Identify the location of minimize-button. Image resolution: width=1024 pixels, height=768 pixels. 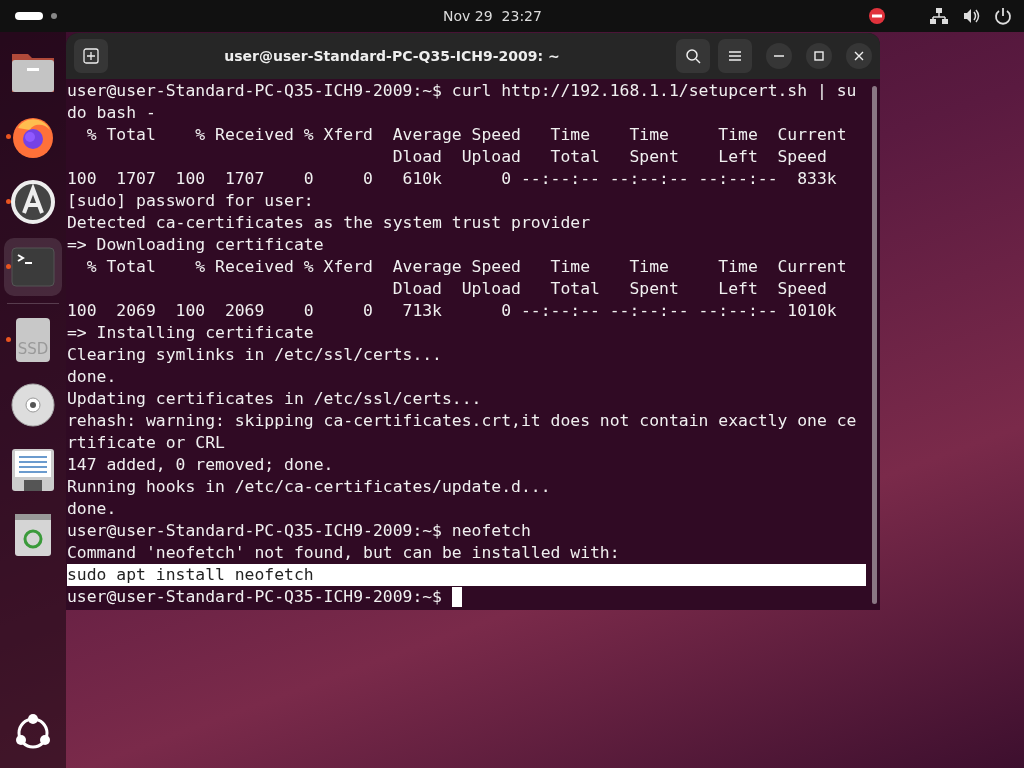
(779, 56).